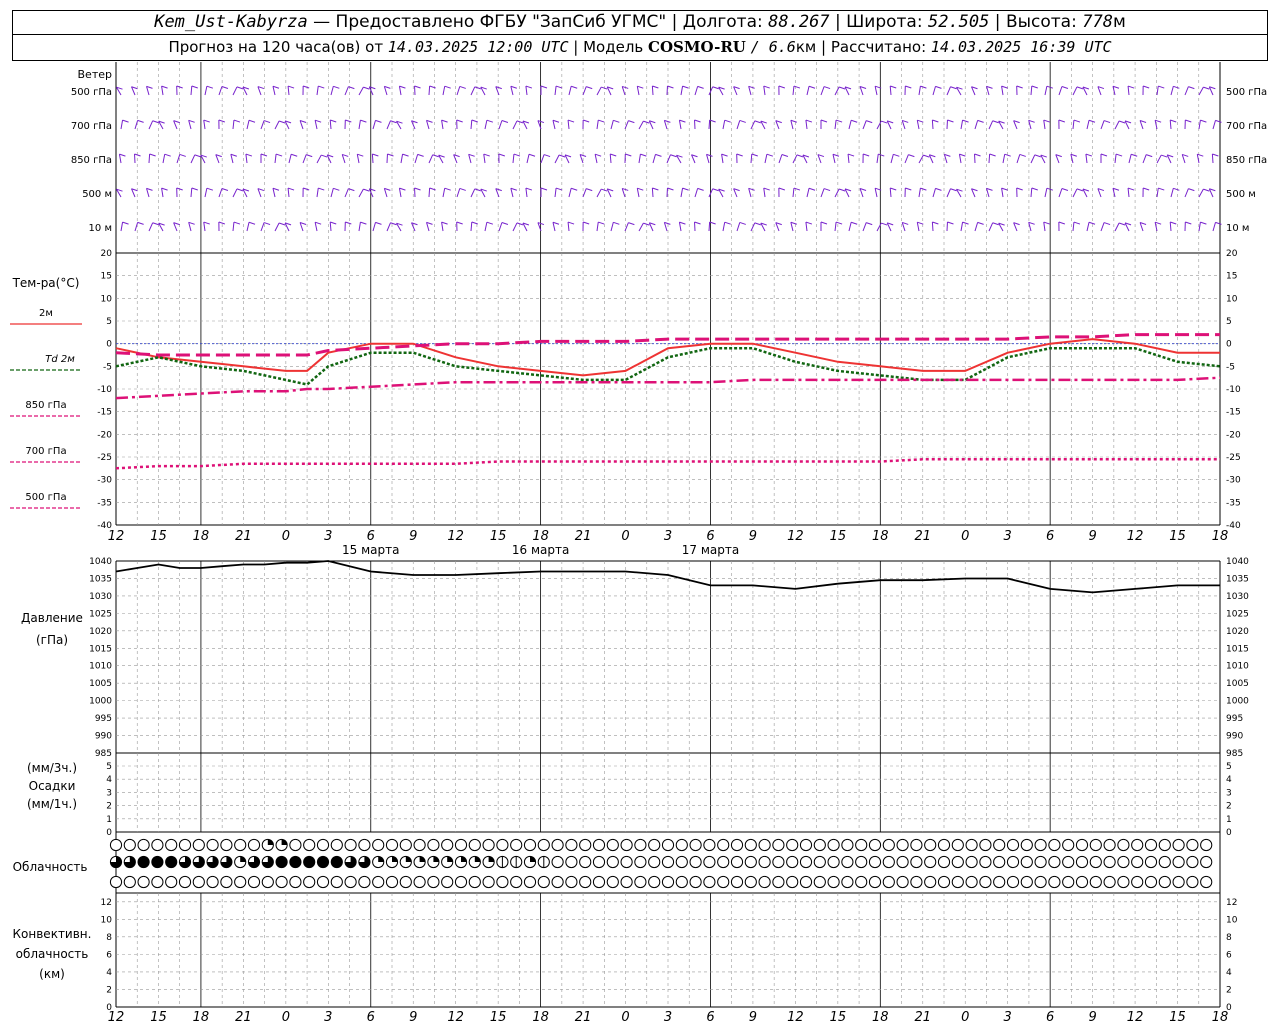 The height and width of the screenshot is (1024, 1280). What do you see at coordinates (1234, 719) in the screenshot?
I see `press-tick-right: 995` at bounding box center [1234, 719].